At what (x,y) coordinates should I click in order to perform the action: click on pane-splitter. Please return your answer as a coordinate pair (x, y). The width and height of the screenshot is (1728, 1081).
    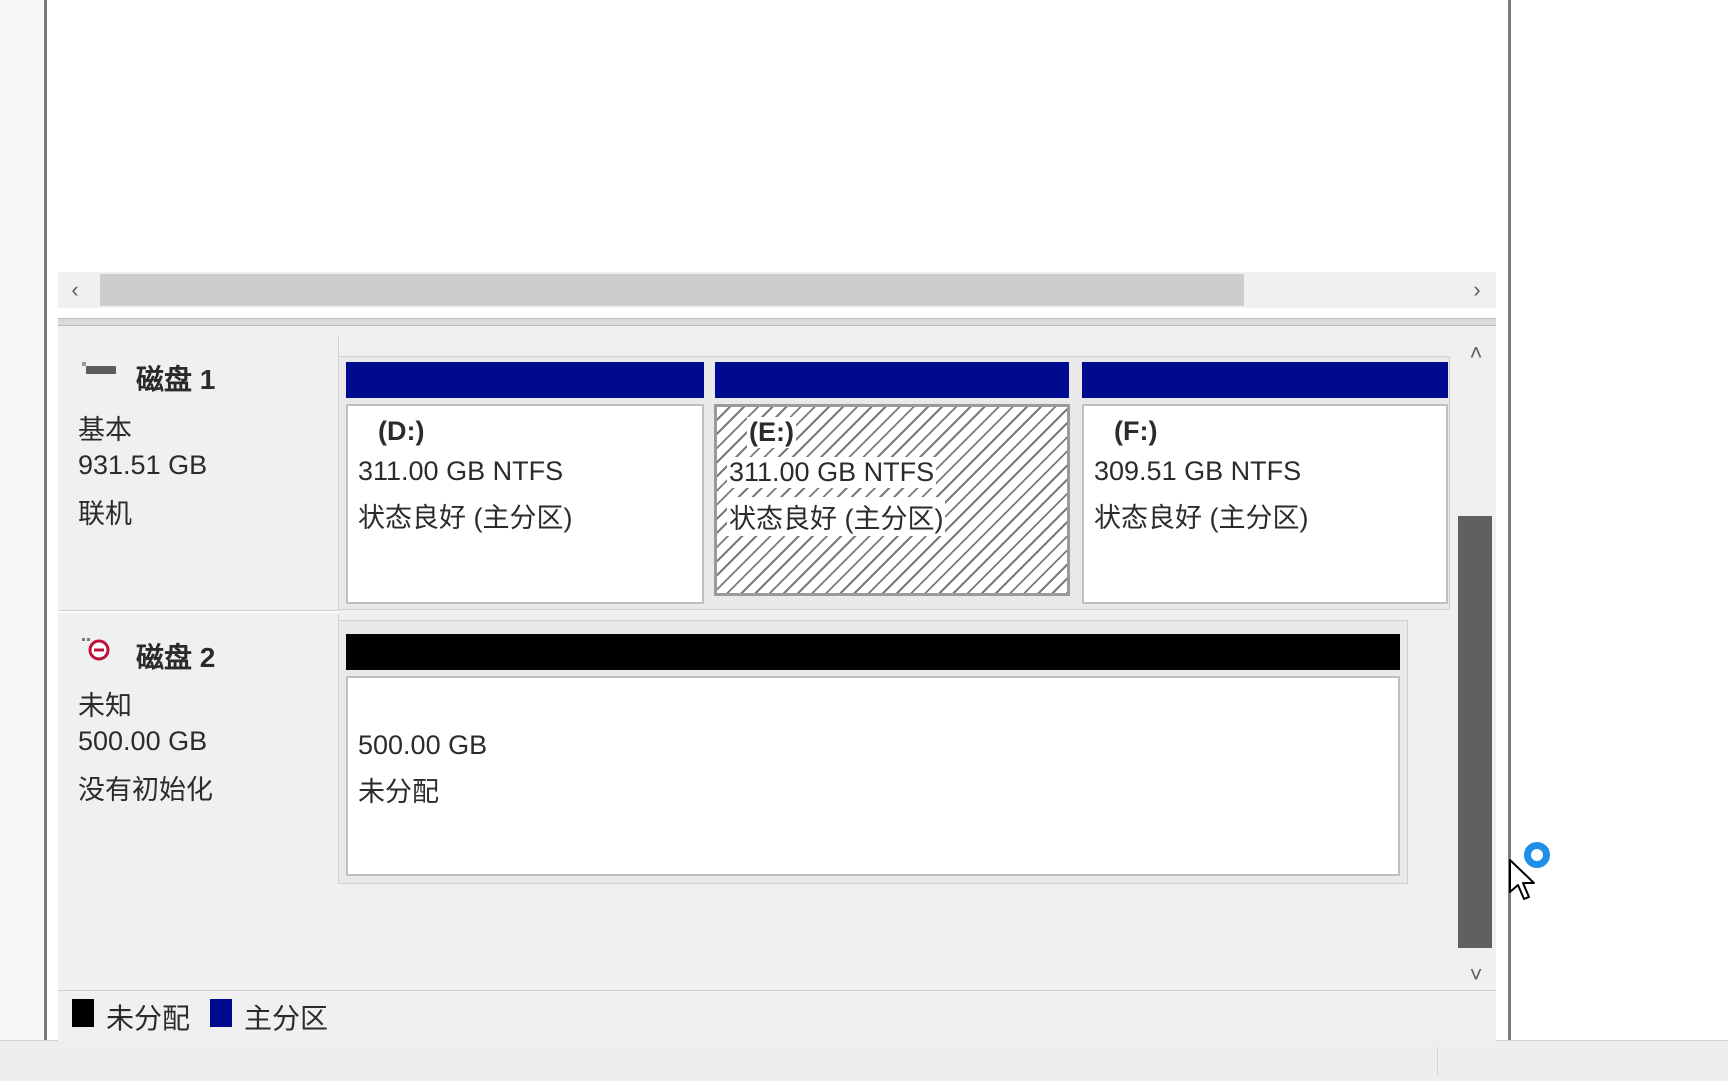
    Looking at the image, I should click on (777, 322).